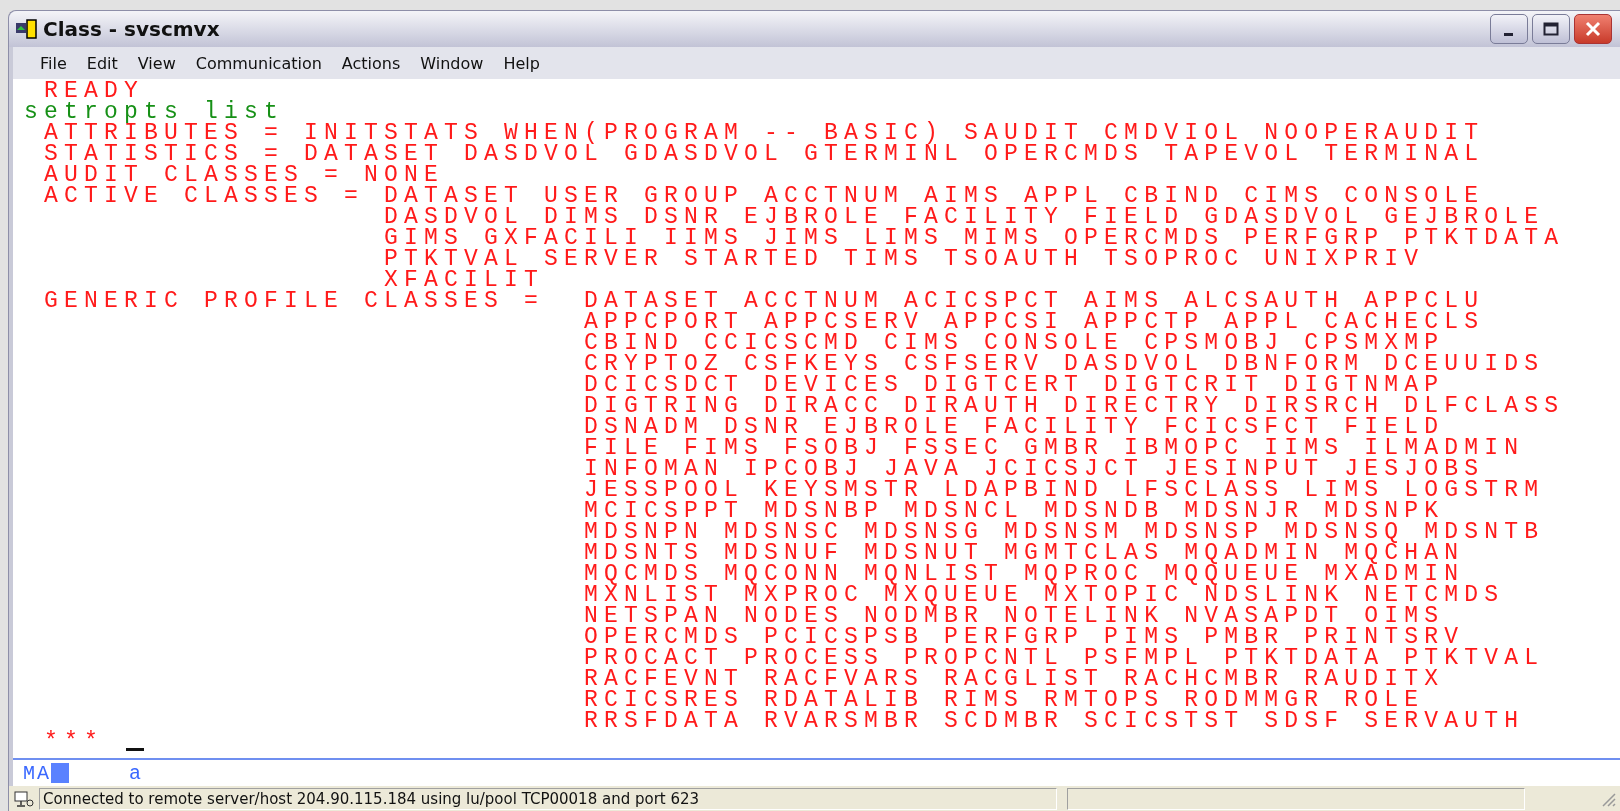 This screenshot has height=811, width=1620. I want to click on terminal-line: PROCACT PROCESS PROPCNTL PSFMPL PTKTDATA PTKTVAL, so click(1064, 658).